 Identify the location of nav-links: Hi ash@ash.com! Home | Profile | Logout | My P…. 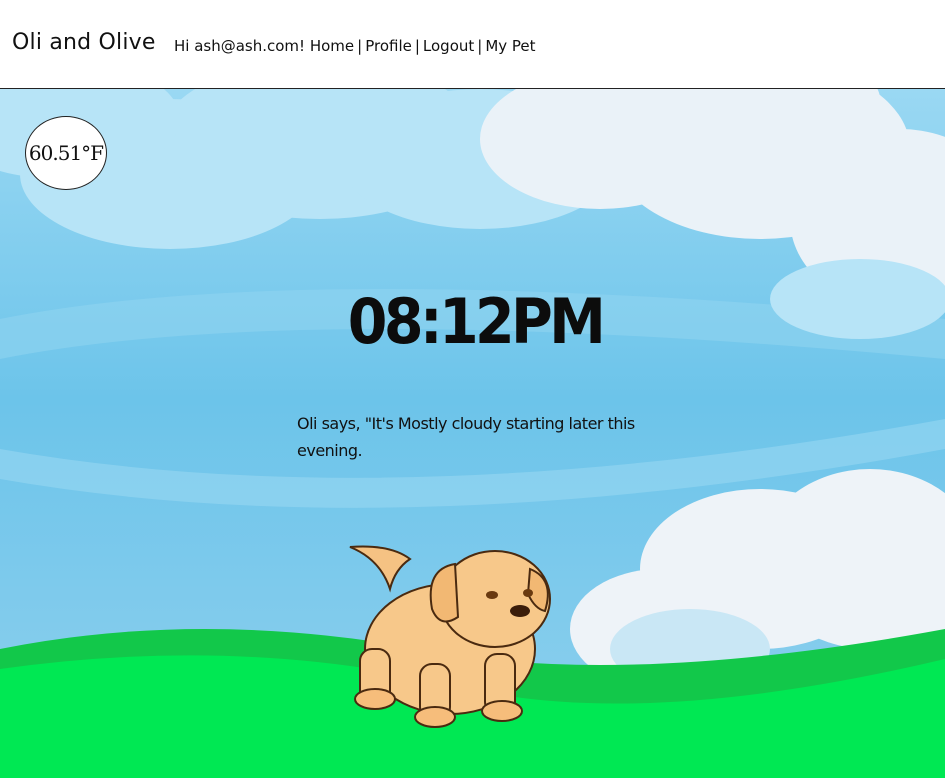
(355, 46).